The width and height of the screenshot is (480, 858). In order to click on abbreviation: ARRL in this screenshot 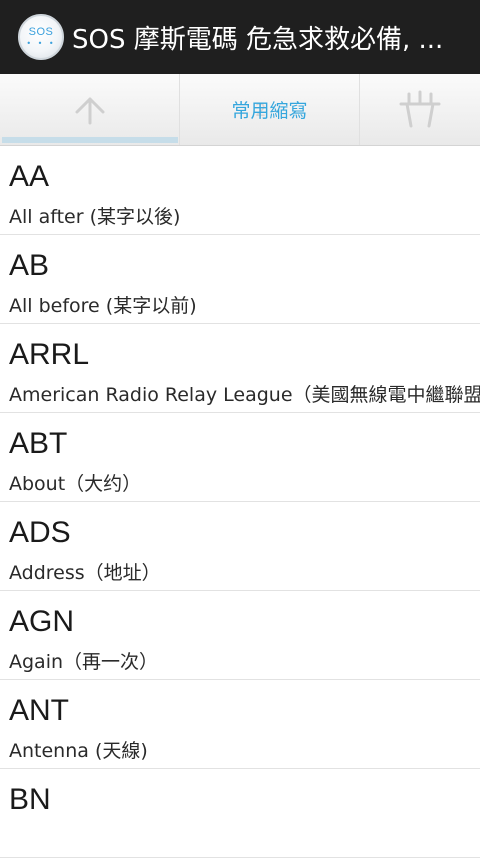, I will do `click(49, 354)`.